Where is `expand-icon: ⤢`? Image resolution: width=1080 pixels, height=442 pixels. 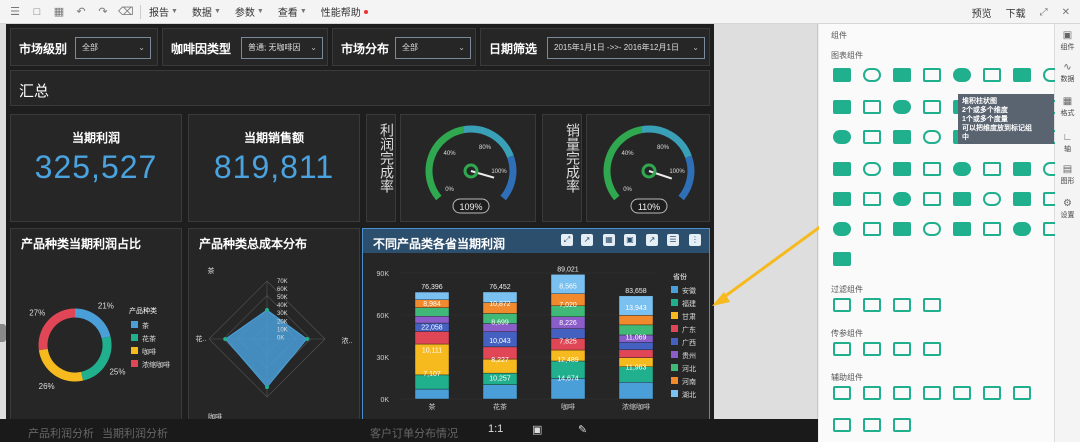
expand-icon: ⤢ is located at coordinates (567, 240).